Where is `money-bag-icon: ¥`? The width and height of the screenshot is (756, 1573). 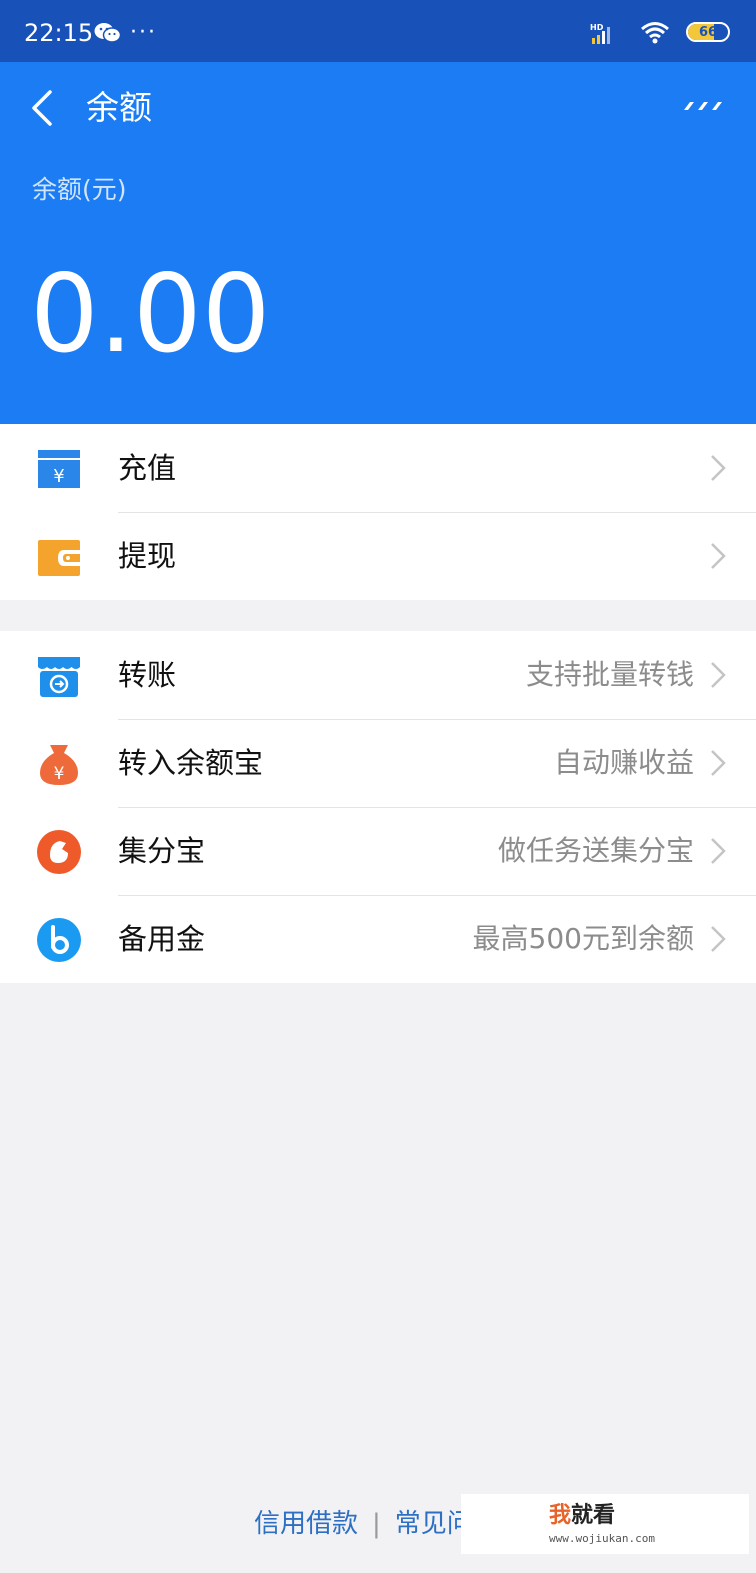 money-bag-icon: ¥ is located at coordinates (59, 765).